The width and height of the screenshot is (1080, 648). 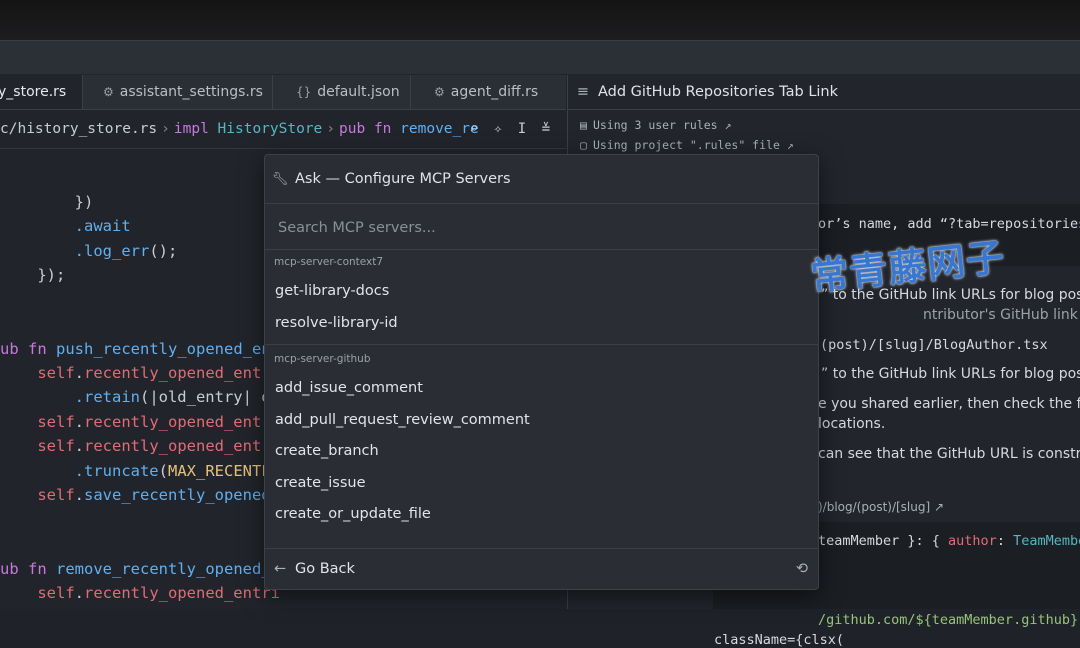 I want to click on dialog-footer: ← Go Back ⟲, so click(x=541, y=568).